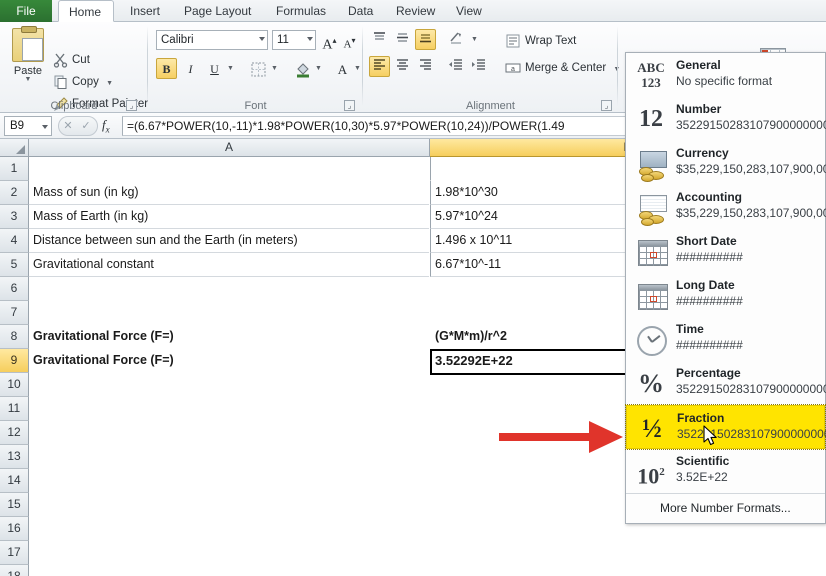 The height and width of the screenshot is (576, 826). I want to click on cell-A6, so click(229, 289).